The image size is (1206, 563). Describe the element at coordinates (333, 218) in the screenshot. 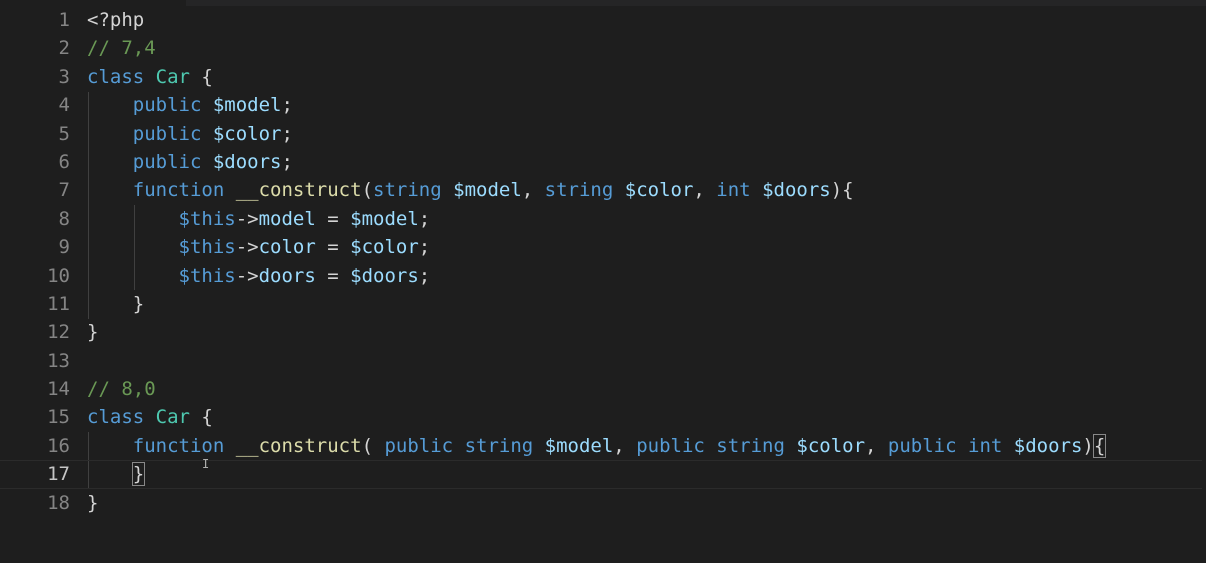

I see `code-token: =` at that location.